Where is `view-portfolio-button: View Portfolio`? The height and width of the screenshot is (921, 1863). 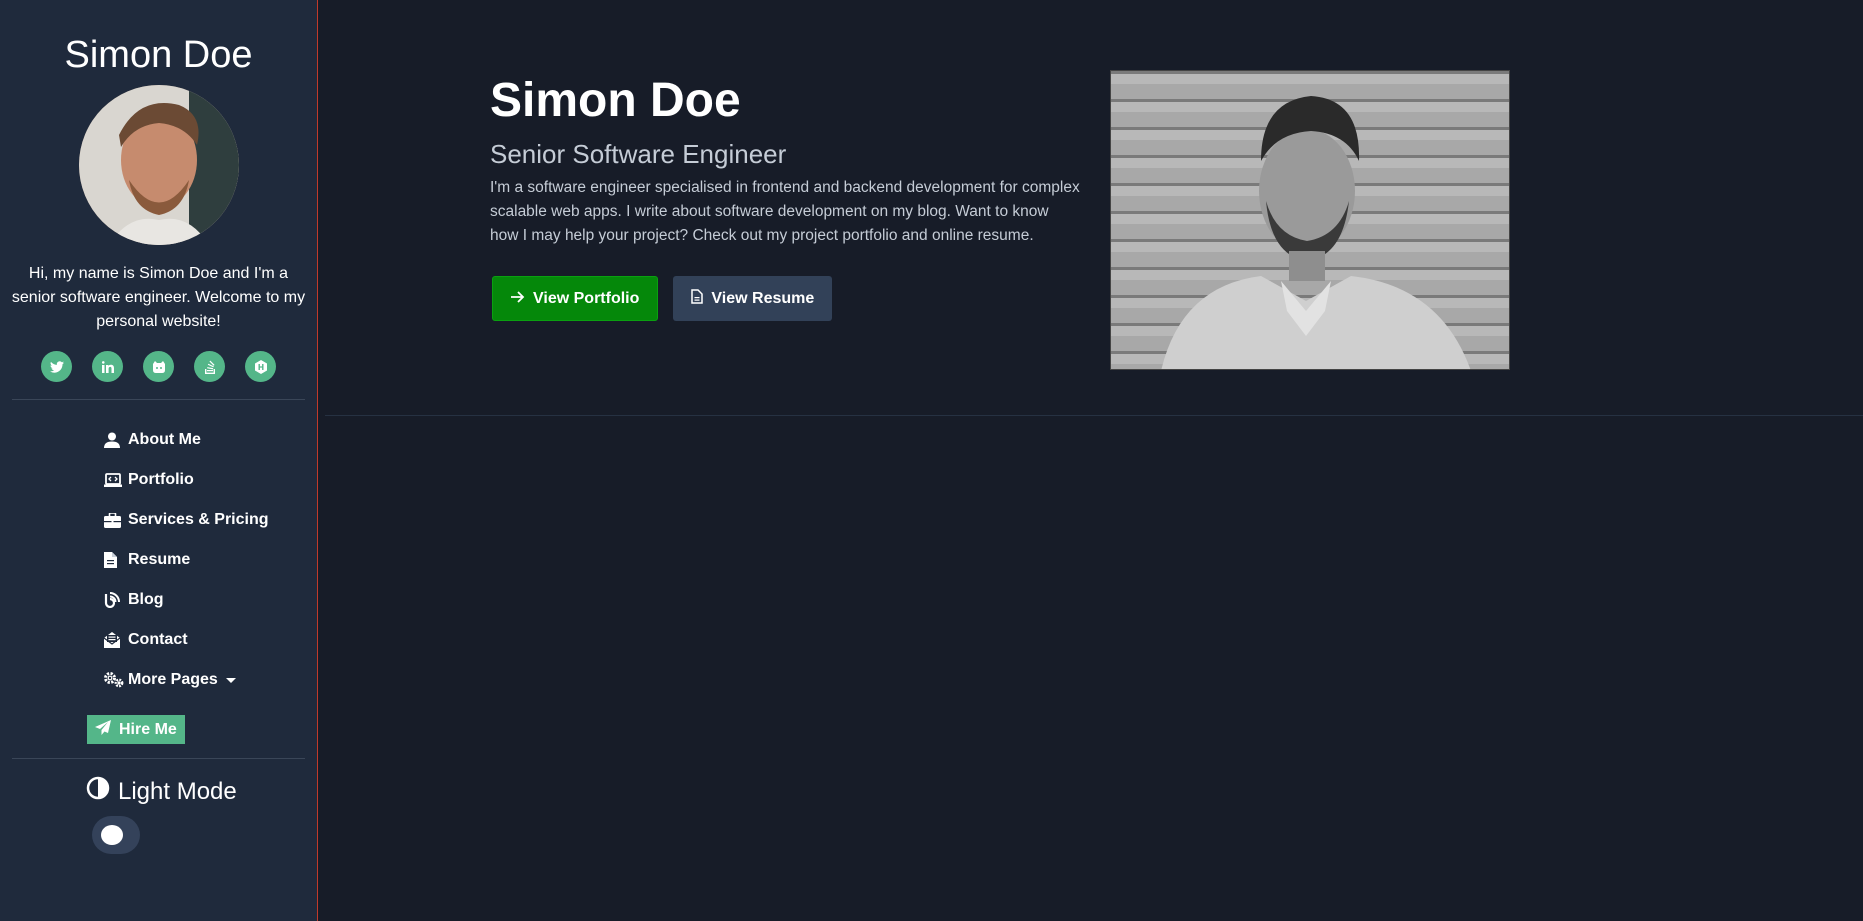
view-portfolio-button: View Portfolio is located at coordinates (575, 298).